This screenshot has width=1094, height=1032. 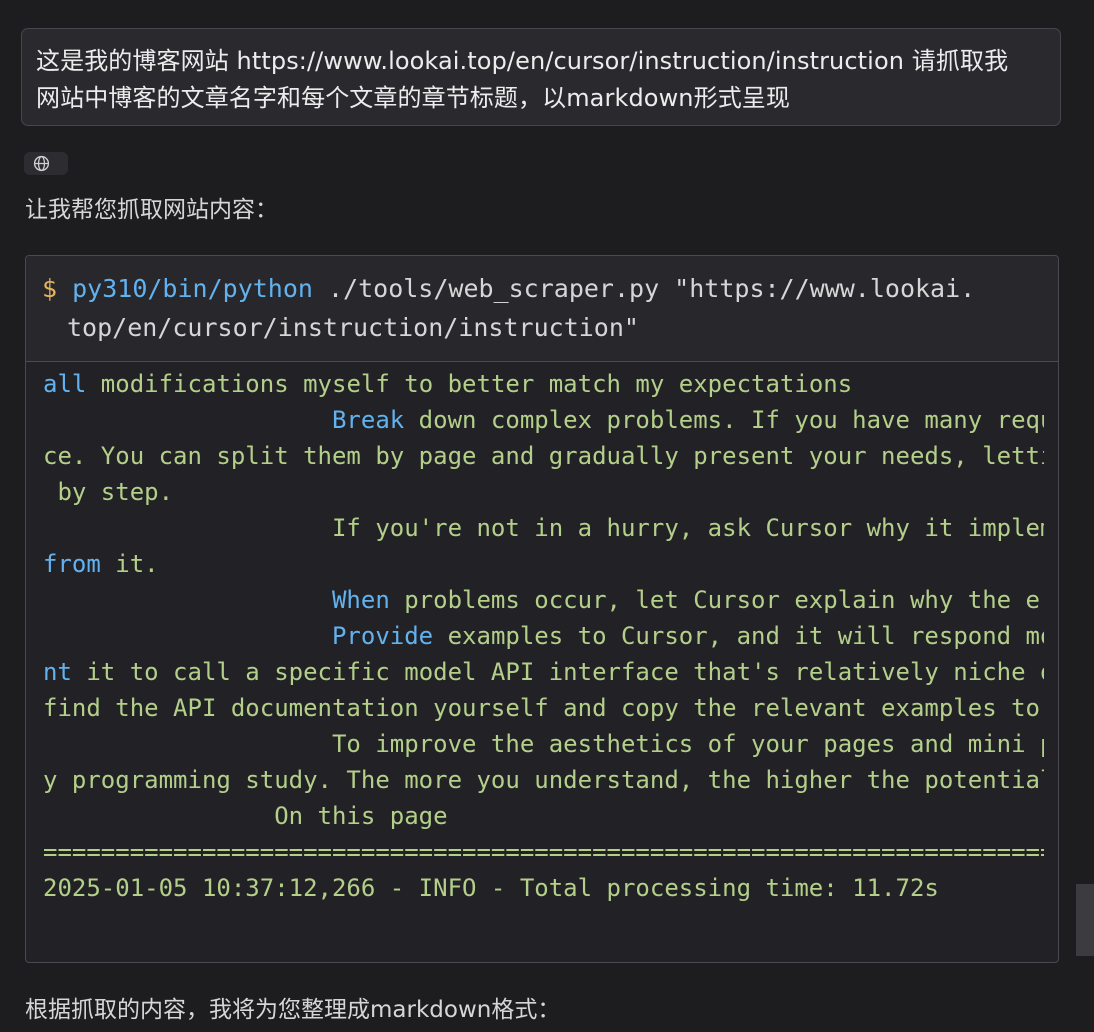 I want to click on user-message-line-2: 网站中博客的文章名字和每个文章的章节标题，以markdown形式呈现, so click(x=413, y=98).